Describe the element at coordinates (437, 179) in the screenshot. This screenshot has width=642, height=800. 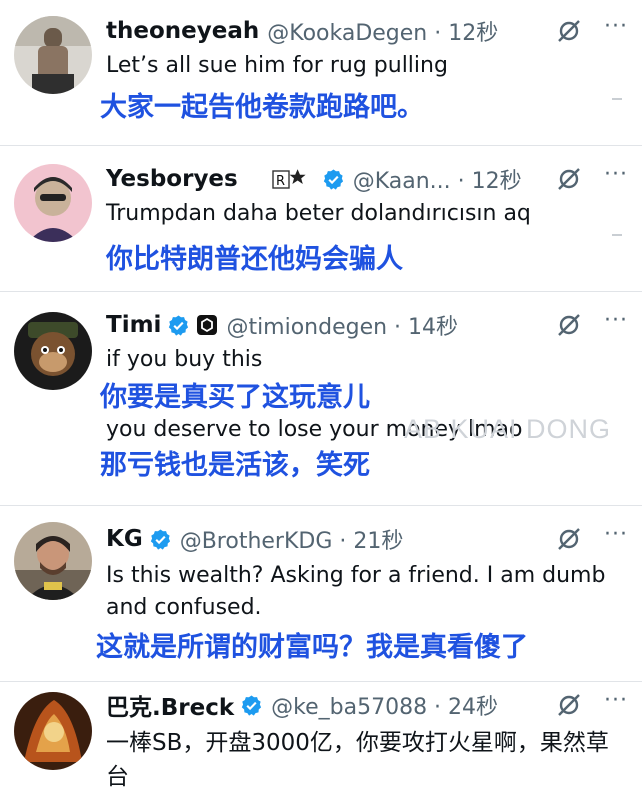
I see `handle-time: @Kaan... · 12秒` at that location.